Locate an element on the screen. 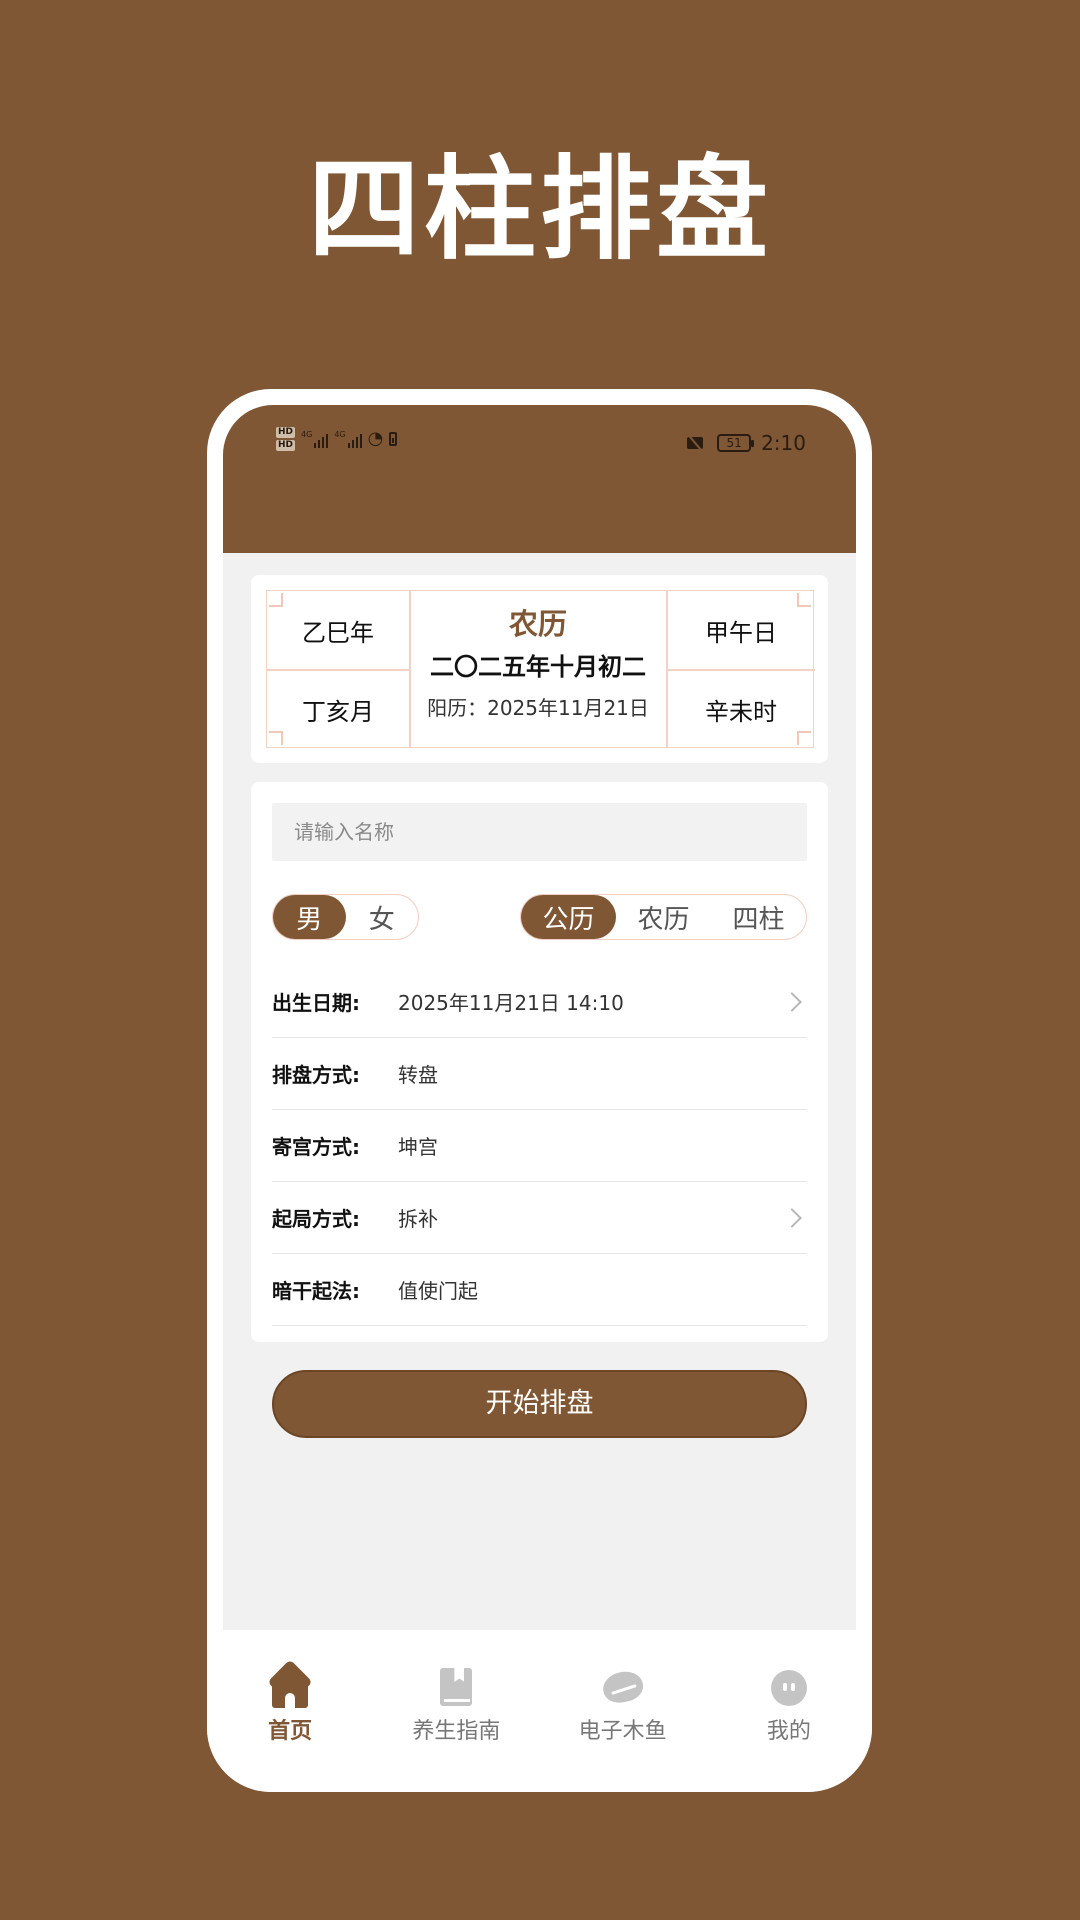 The width and height of the screenshot is (1080, 1920). status-left: HD HD 4G 4G ◔ is located at coordinates (337, 439).